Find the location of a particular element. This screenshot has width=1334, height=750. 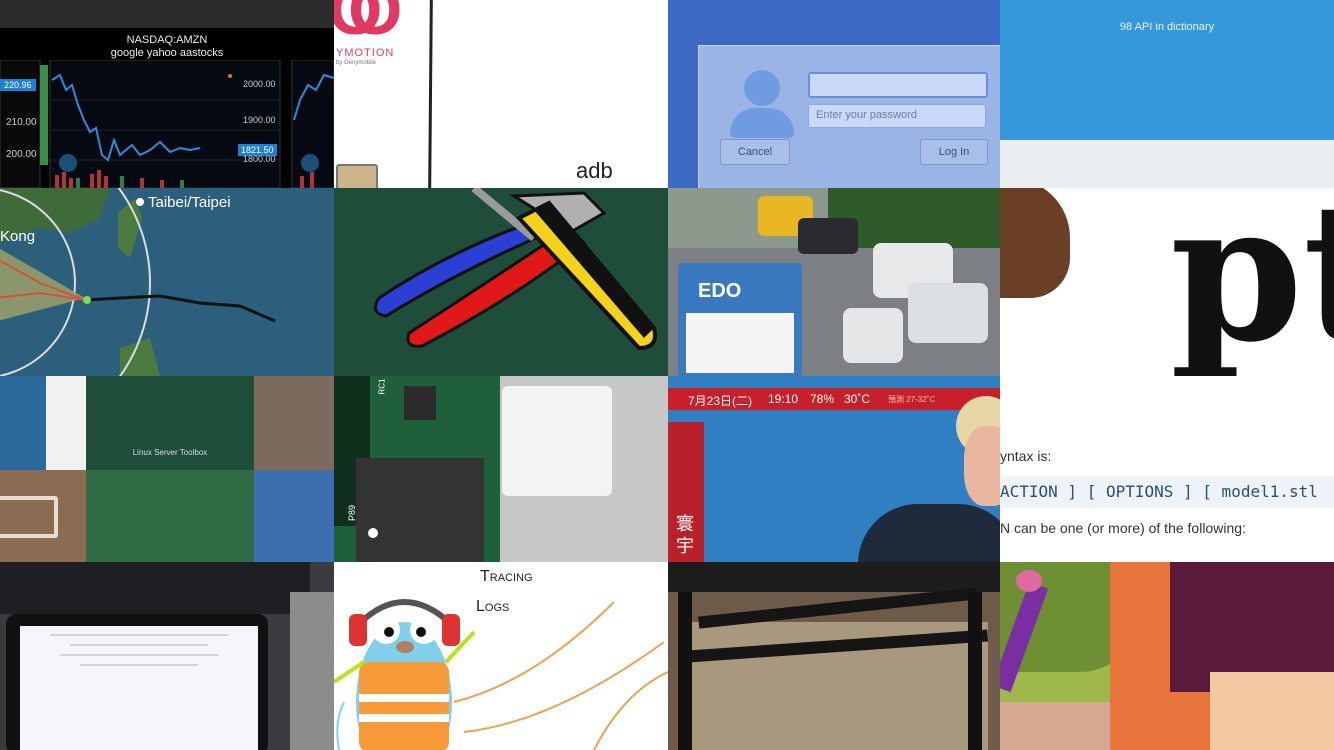

divider-line is located at coordinates (430, 94).